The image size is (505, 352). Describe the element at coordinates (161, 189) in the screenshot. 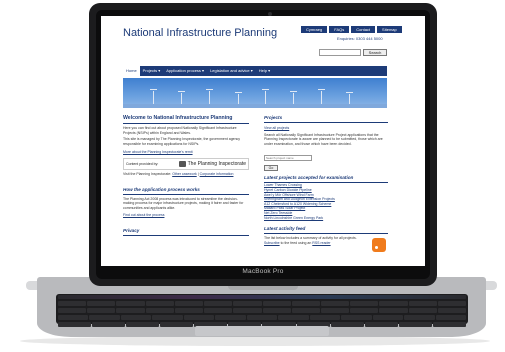

I see `process-title: How the application process works` at that location.